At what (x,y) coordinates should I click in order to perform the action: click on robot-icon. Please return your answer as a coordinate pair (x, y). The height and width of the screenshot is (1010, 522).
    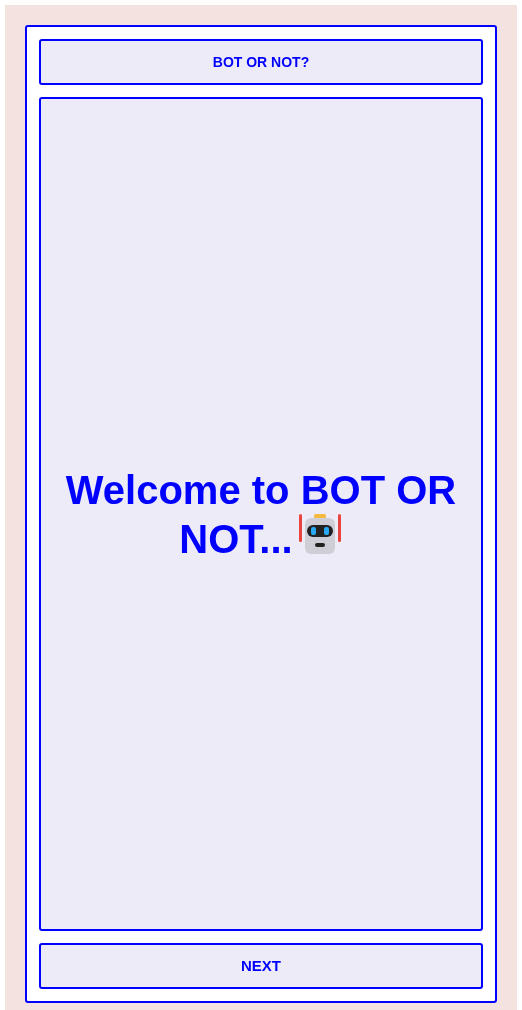
    Looking at the image, I should click on (319, 534).